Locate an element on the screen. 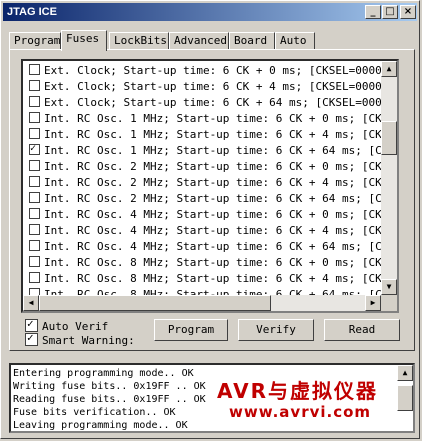 This screenshot has width=422, height=441. tab-board: Board is located at coordinates (252, 40).